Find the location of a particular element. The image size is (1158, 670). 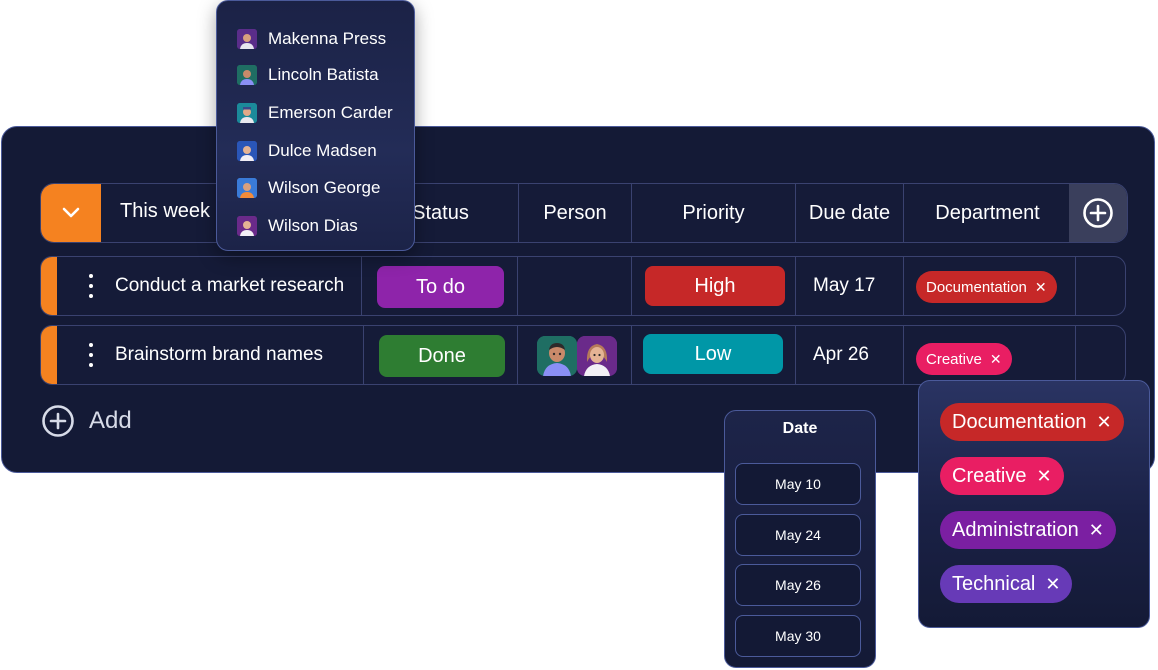

person-option: Lincoln Batista is located at coordinates (308, 75).